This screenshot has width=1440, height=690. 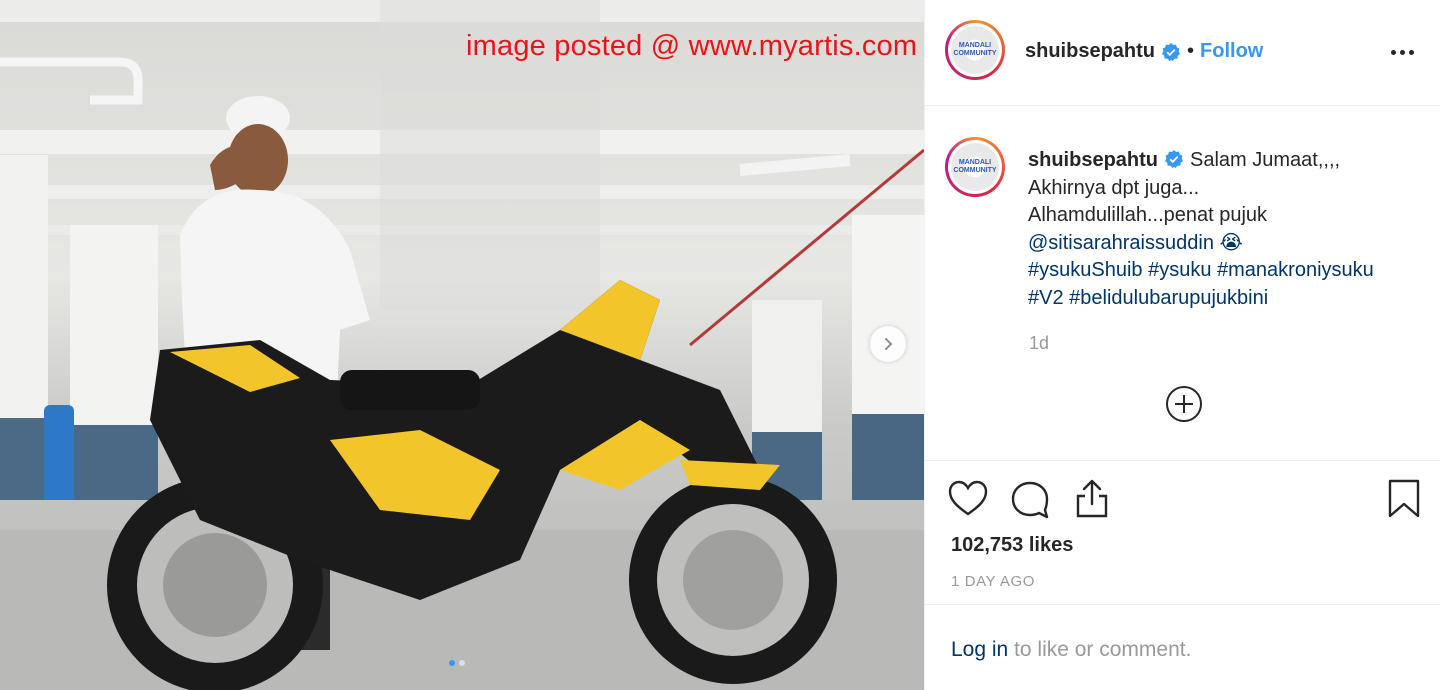 What do you see at coordinates (1402, 52) in the screenshot?
I see `more-options-icon` at bounding box center [1402, 52].